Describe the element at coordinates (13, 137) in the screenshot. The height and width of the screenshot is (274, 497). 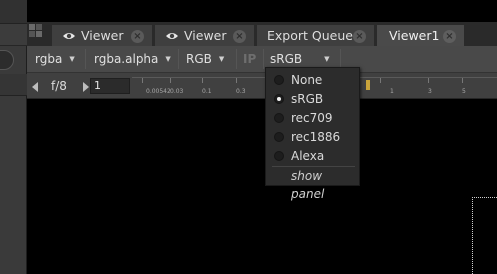
I see `adjacent-panel` at that location.